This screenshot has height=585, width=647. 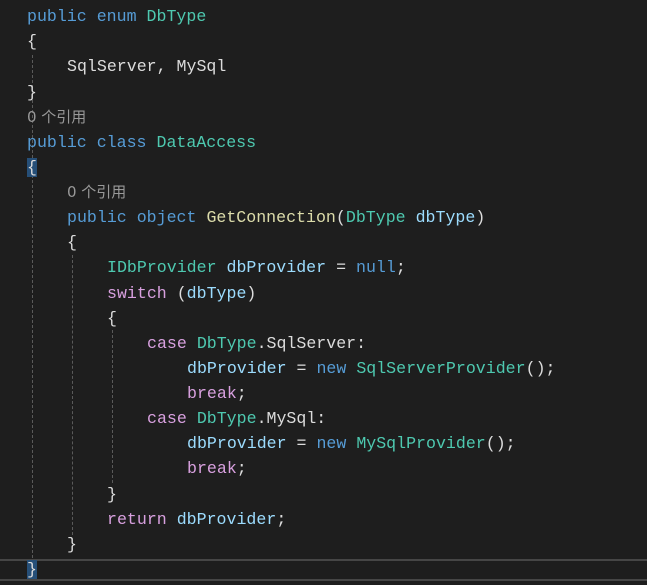 I want to click on code-token: enum, so click(x=116, y=17).